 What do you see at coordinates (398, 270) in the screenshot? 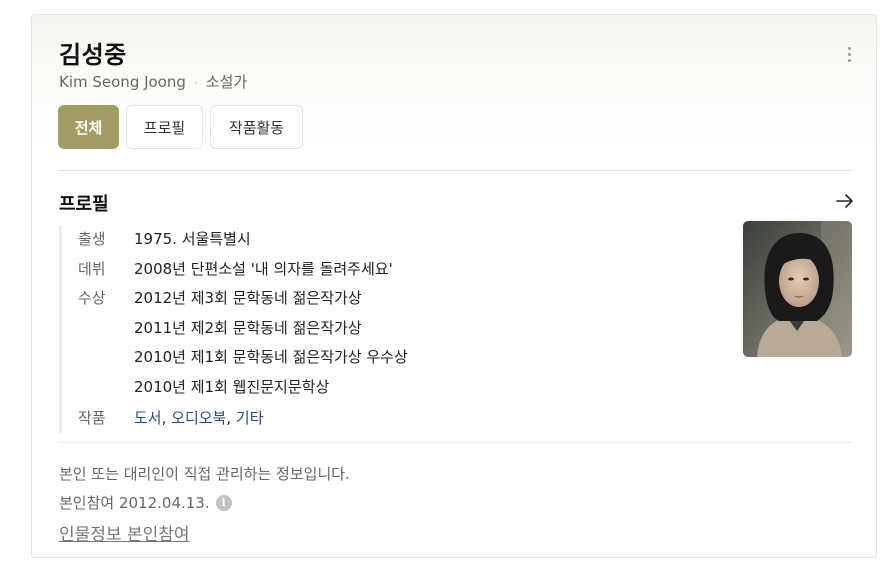
I see `info-row-debut: 데뷔 2008년 단편소설 '내 의자를 돌려주세요'` at bounding box center [398, 270].